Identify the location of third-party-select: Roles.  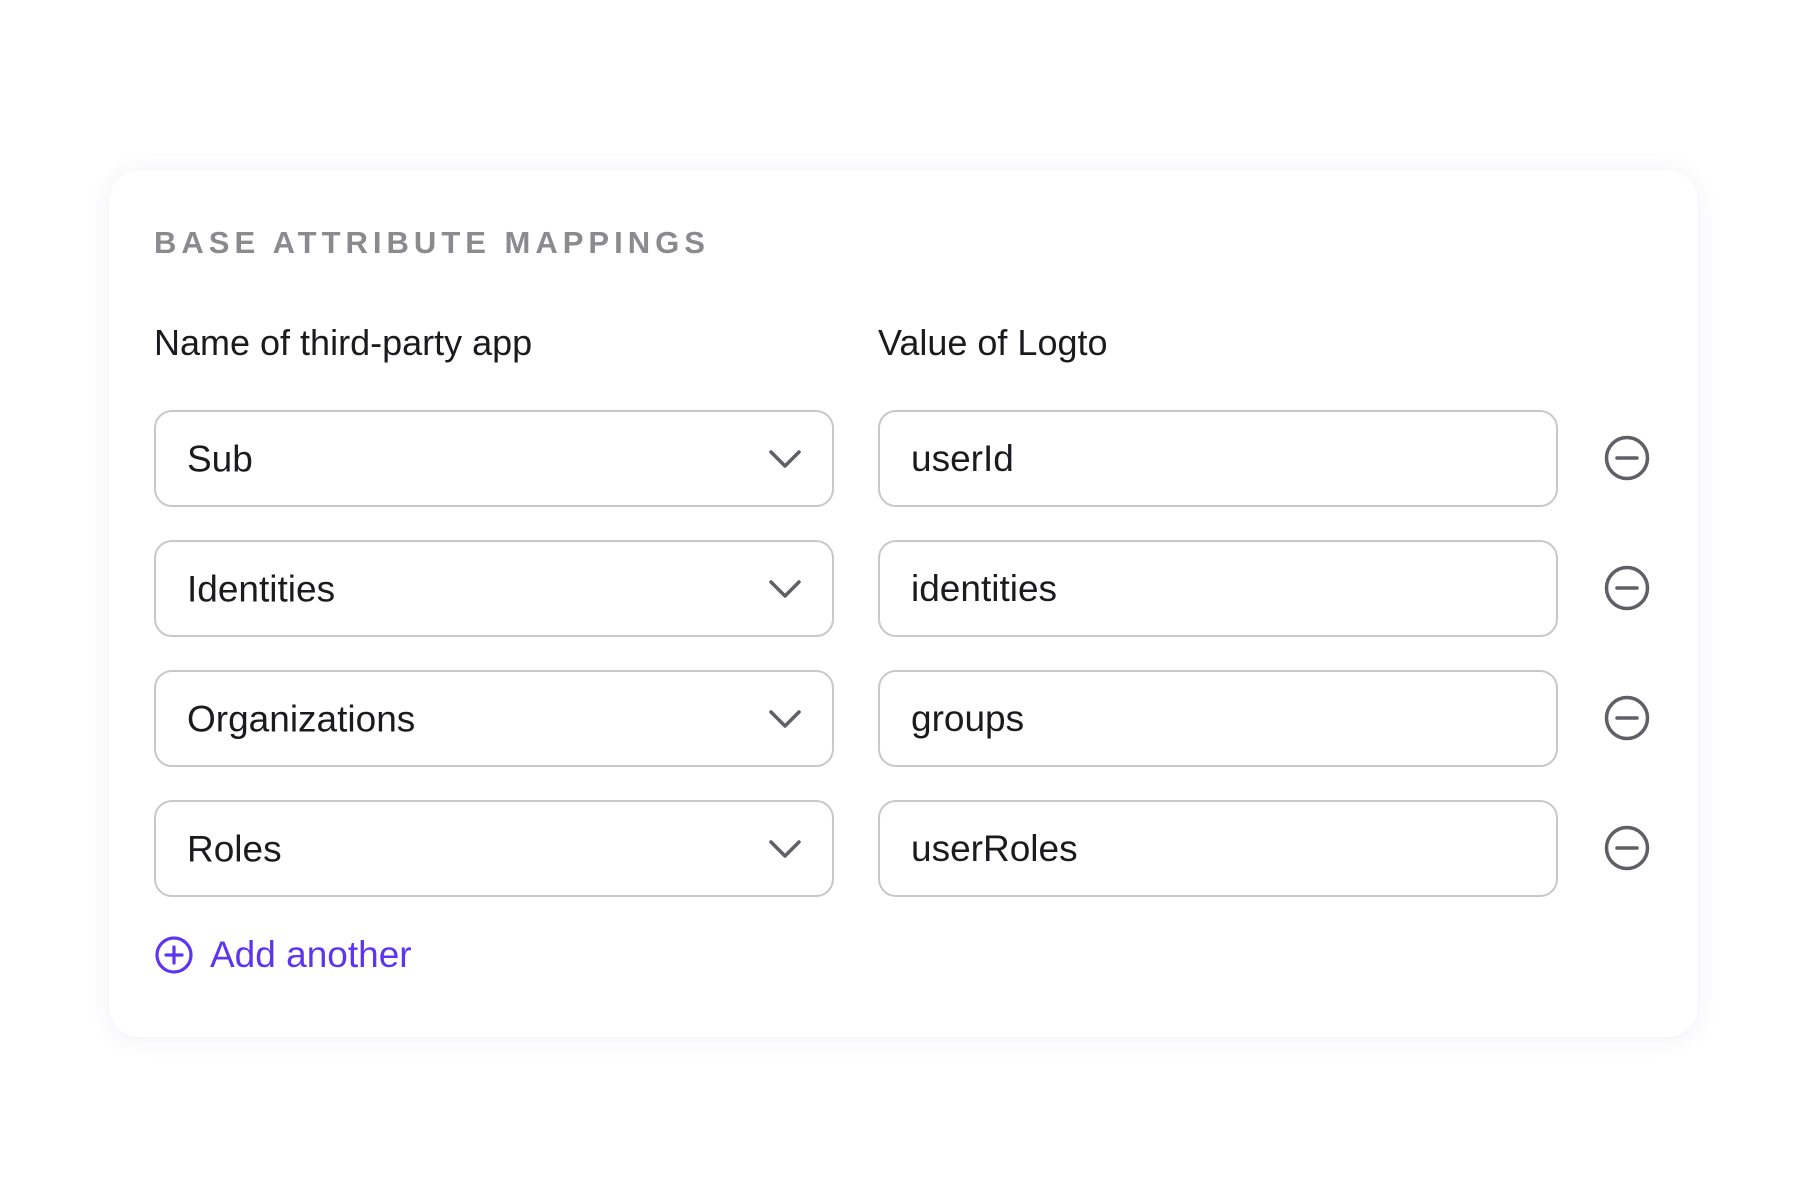
(494, 848).